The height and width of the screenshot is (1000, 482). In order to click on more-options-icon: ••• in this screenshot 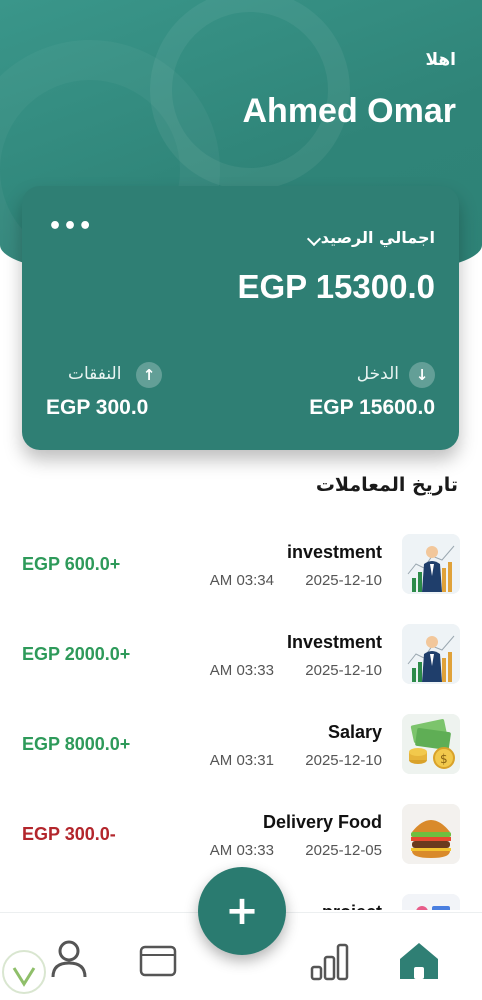, I will do `click(70, 227)`.